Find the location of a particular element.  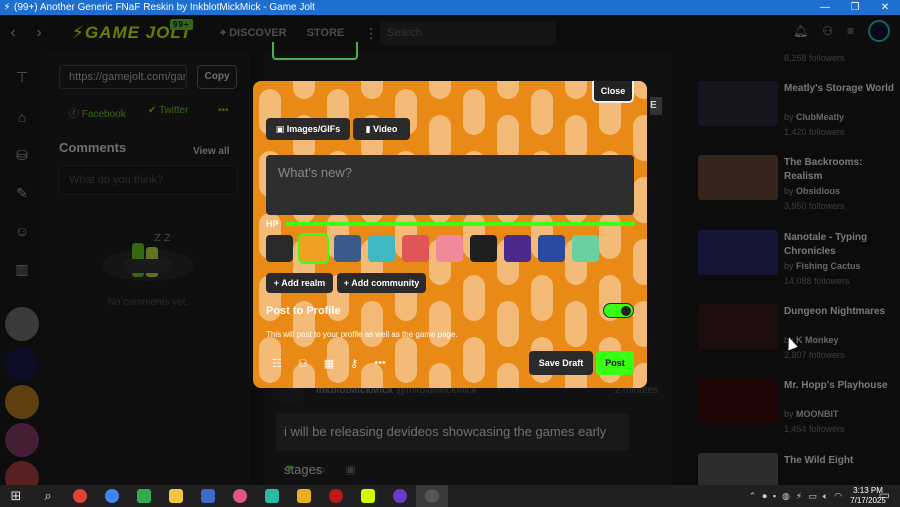

hp-bar is located at coordinates (460, 224).